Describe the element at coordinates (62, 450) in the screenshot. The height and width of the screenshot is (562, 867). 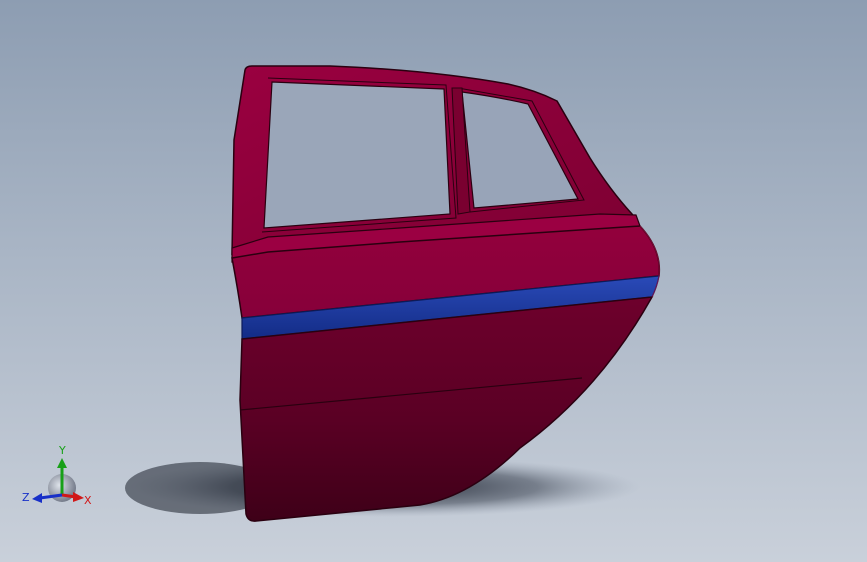
I see `y-axis-label: Y` at that location.